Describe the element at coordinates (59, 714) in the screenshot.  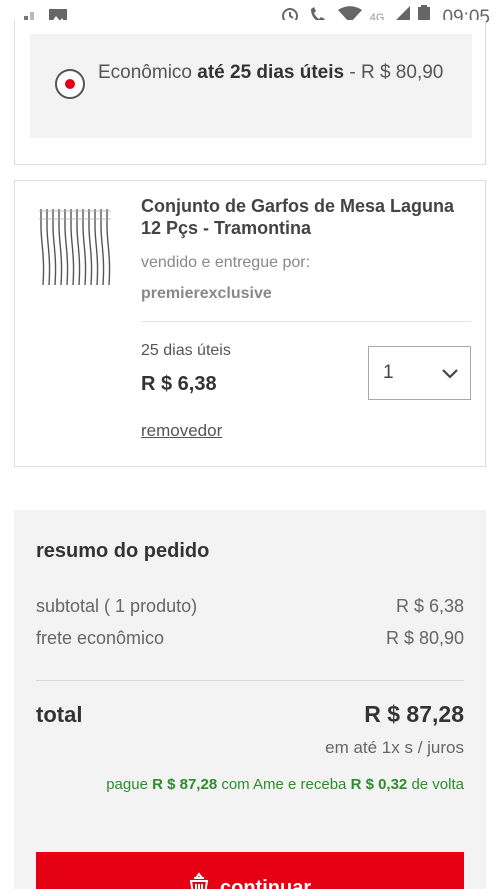
I see `total-label: total` at that location.